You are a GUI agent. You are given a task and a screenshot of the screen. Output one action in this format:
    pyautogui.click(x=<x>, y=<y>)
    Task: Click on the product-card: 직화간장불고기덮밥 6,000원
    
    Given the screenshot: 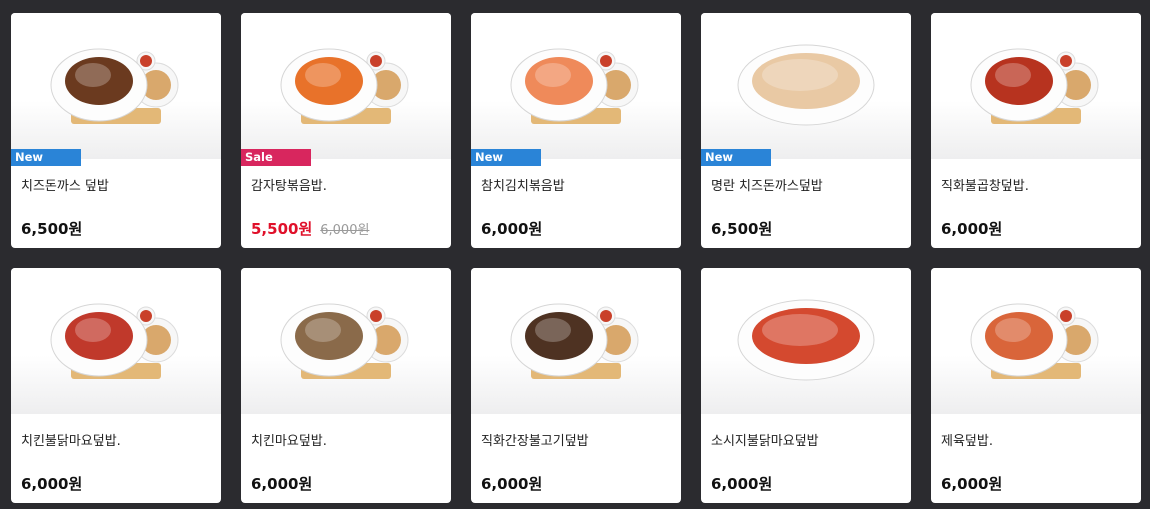 What is the action you would take?
    pyautogui.click(x=576, y=385)
    